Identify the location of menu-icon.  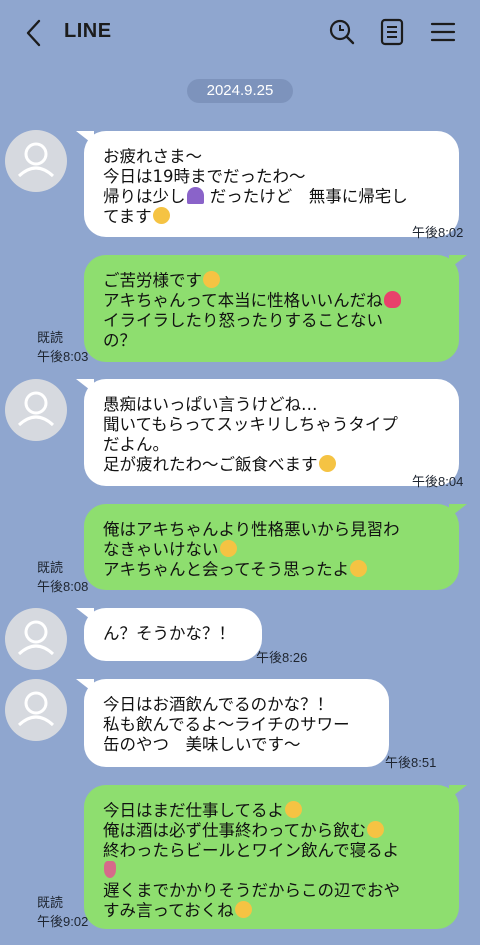
(443, 32).